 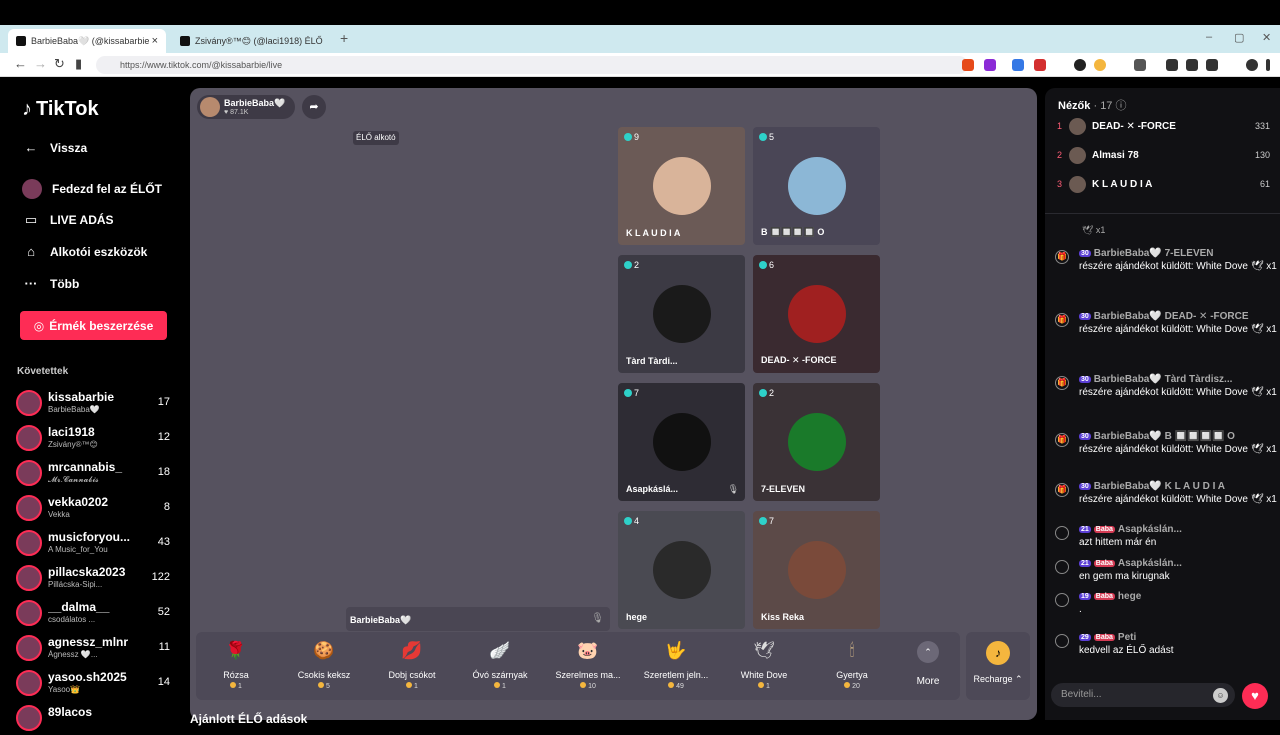 What do you see at coordinates (96, 544) in the screenshot?
I see `following-item: musicforyou... A Music_for_You 43` at bounding box center [96, 544].